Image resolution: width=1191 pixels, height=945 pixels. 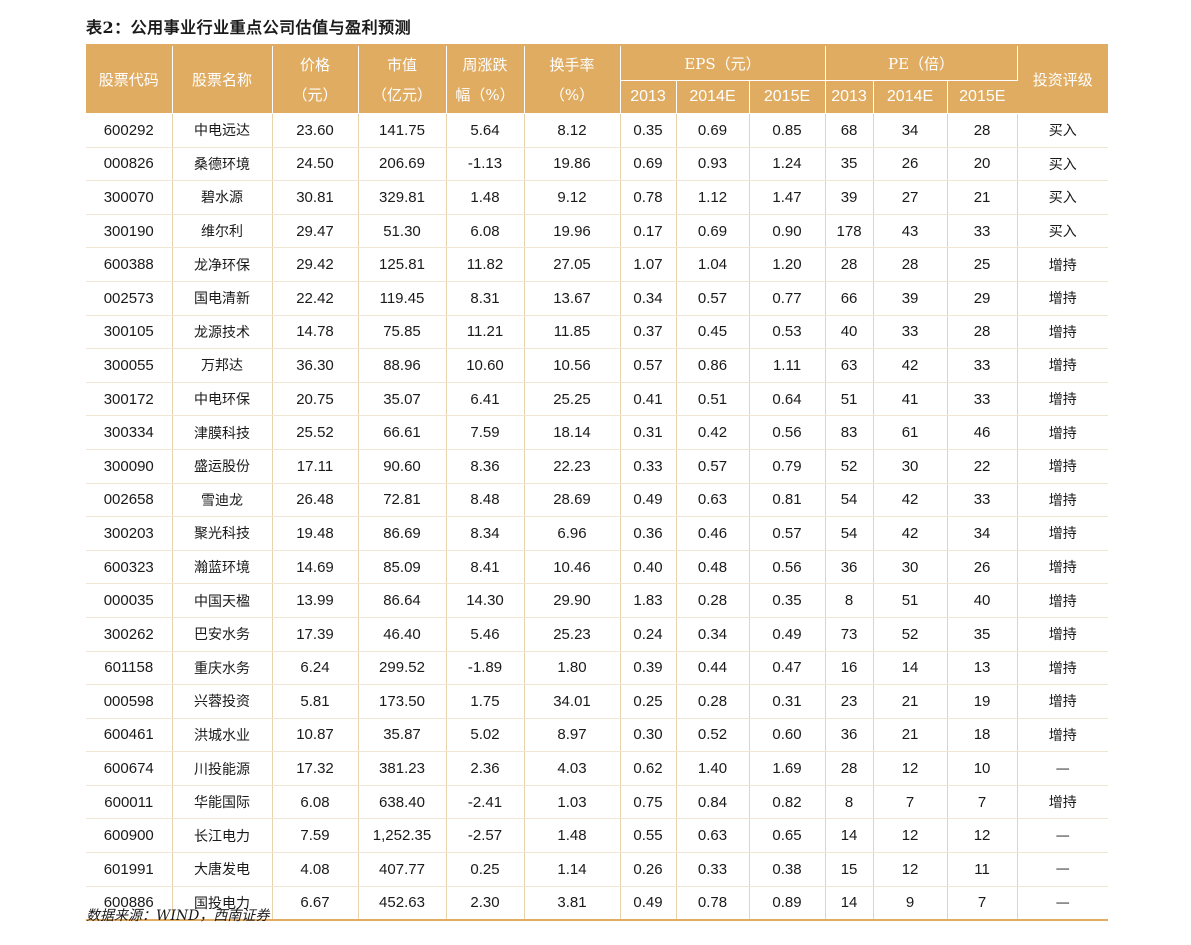 What do you see at coordinates (485, 600) in the screenshot?
I see `weekly-change-cell: 14.30` at bounding box center [485, 600].